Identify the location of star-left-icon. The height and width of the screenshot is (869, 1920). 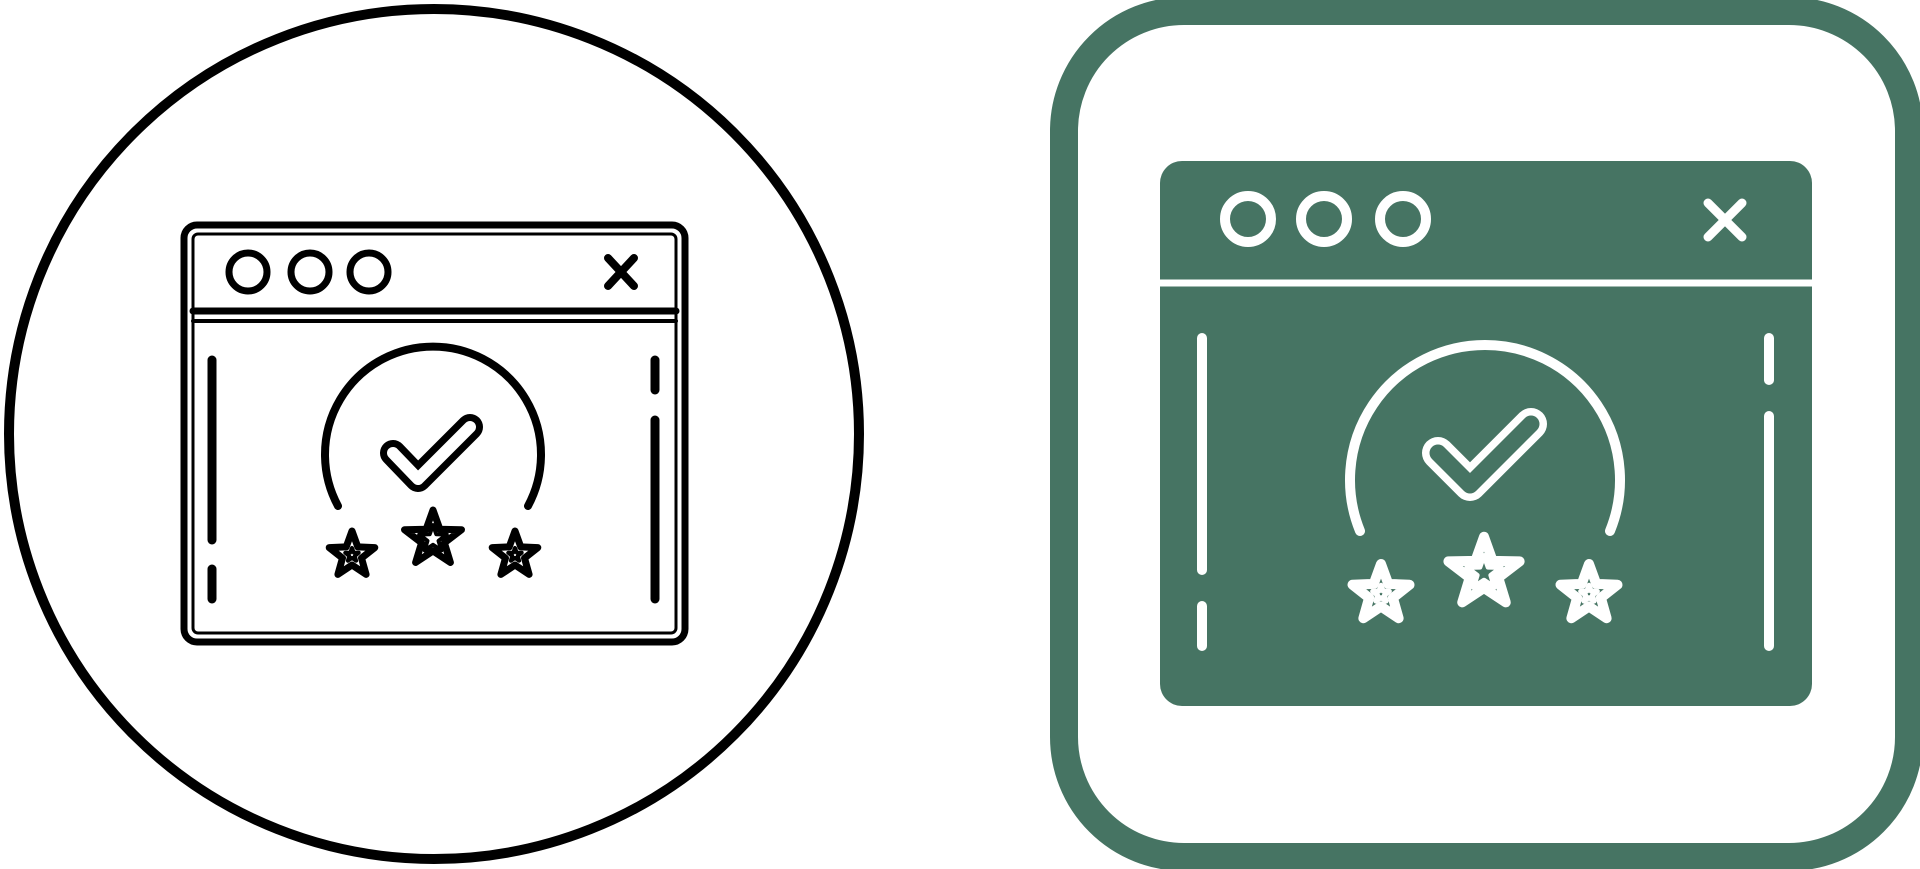
(352, 552).